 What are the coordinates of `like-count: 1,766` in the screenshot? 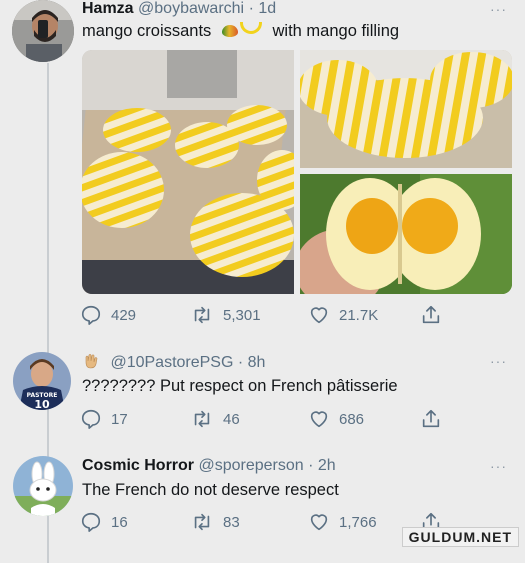 It's located at (358, 522).